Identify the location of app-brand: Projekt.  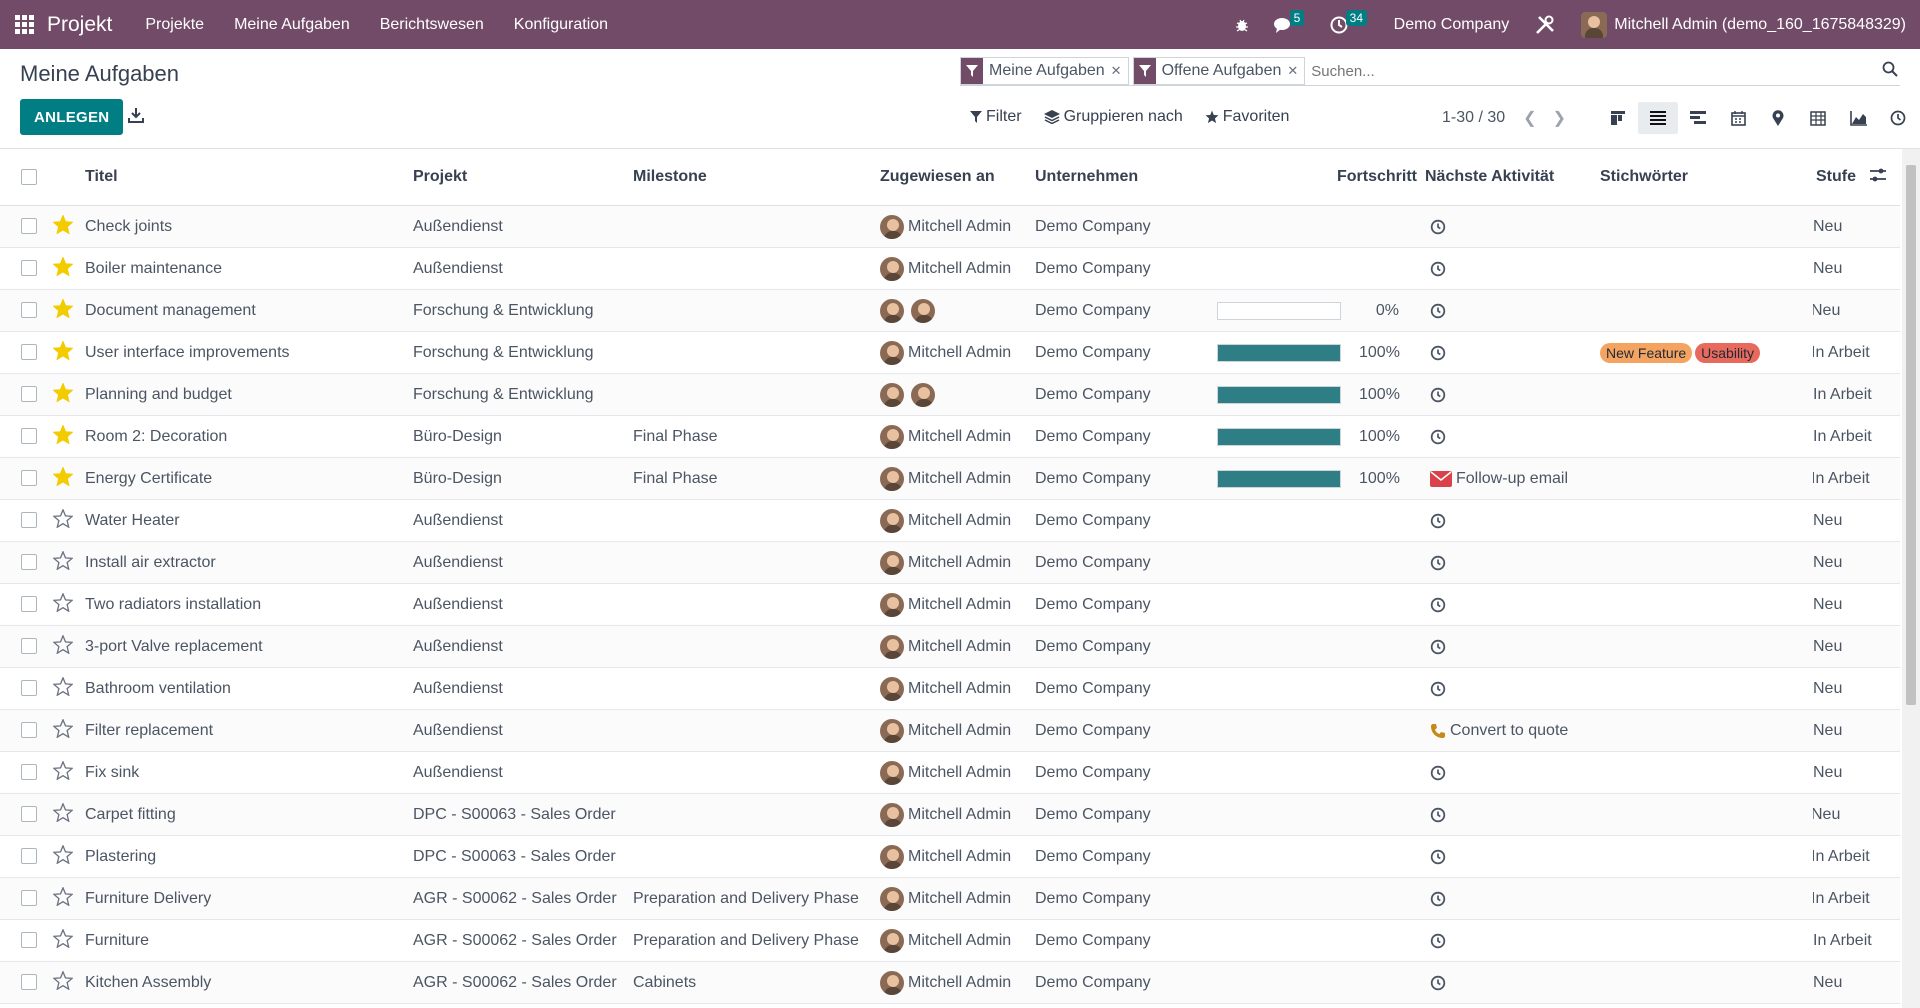
(79, 25).